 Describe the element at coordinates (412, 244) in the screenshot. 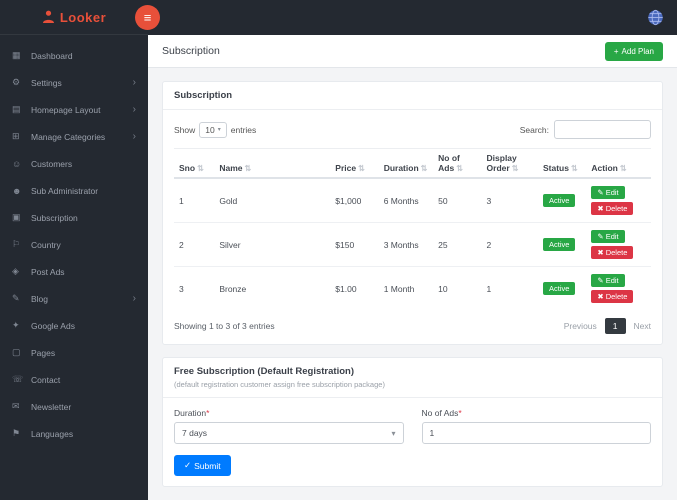

I see `table-row: 2 Silver $150 3 Months 25 2 Active ✎ Edit` at that location.